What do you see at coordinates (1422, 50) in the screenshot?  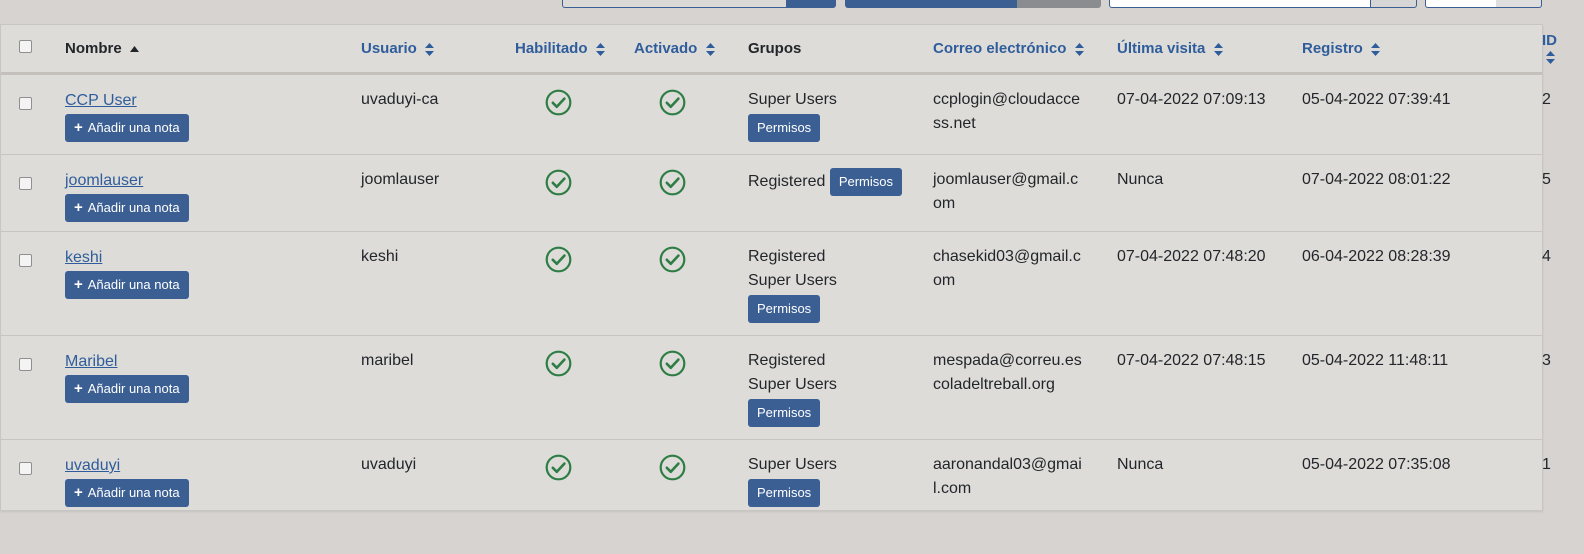 I see `column-header-registered: Registro` at bounding box center [1422, 50].